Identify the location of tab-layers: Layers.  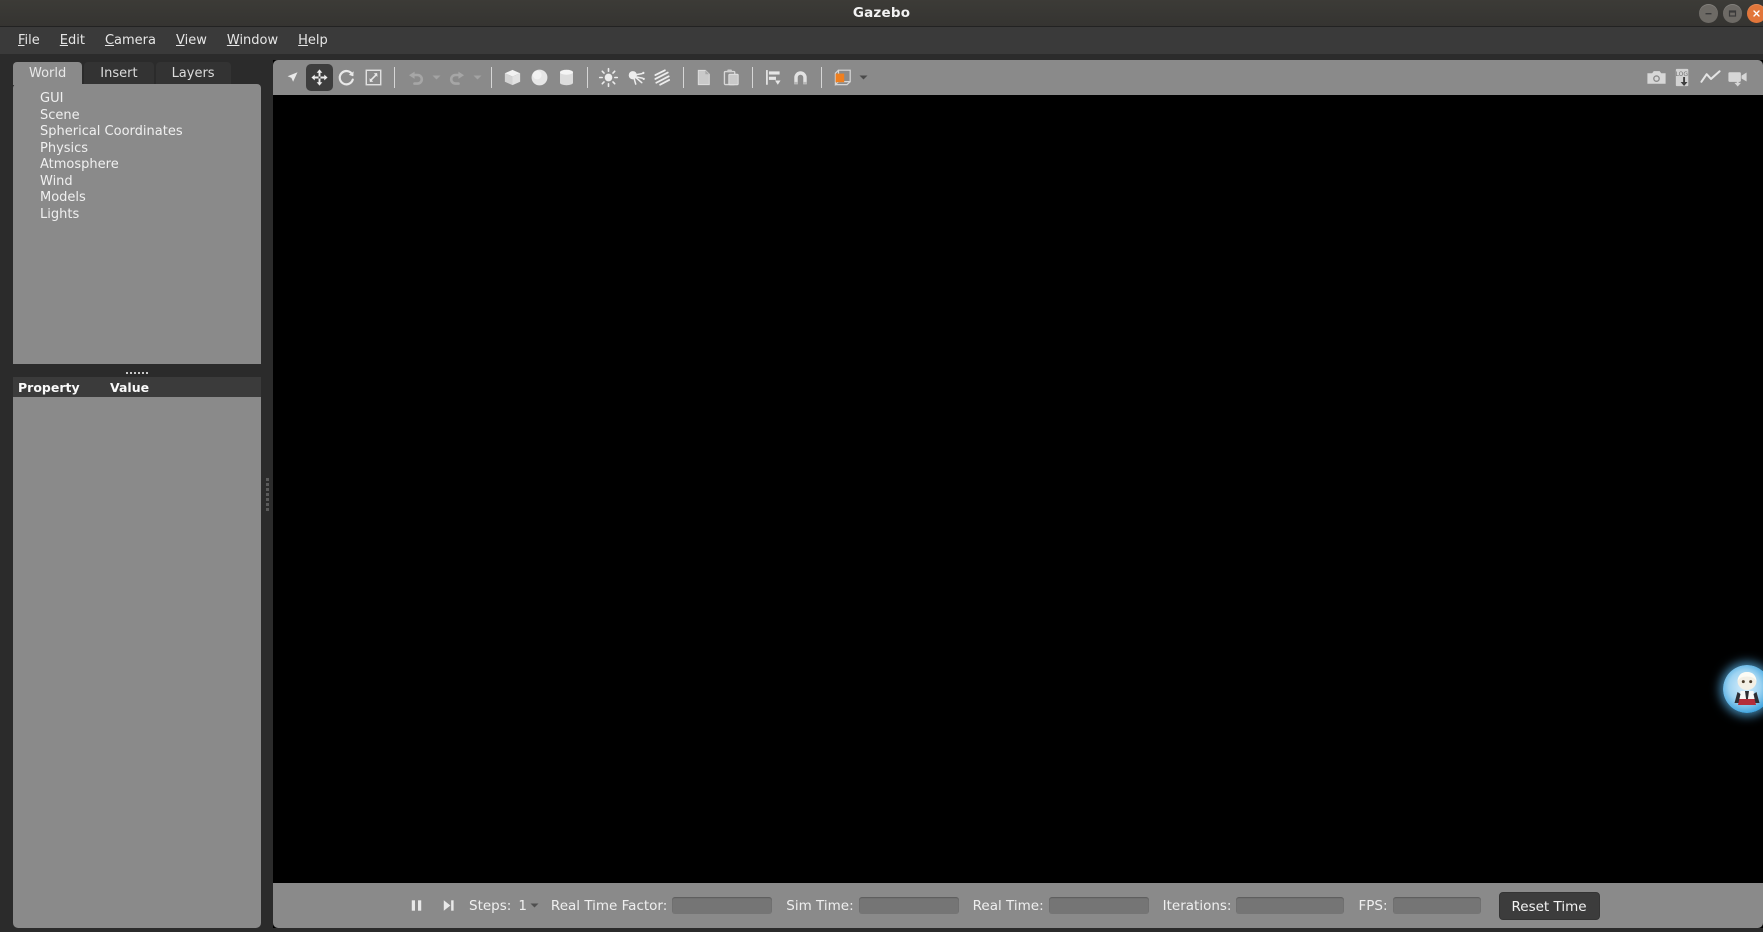
(193, 73).